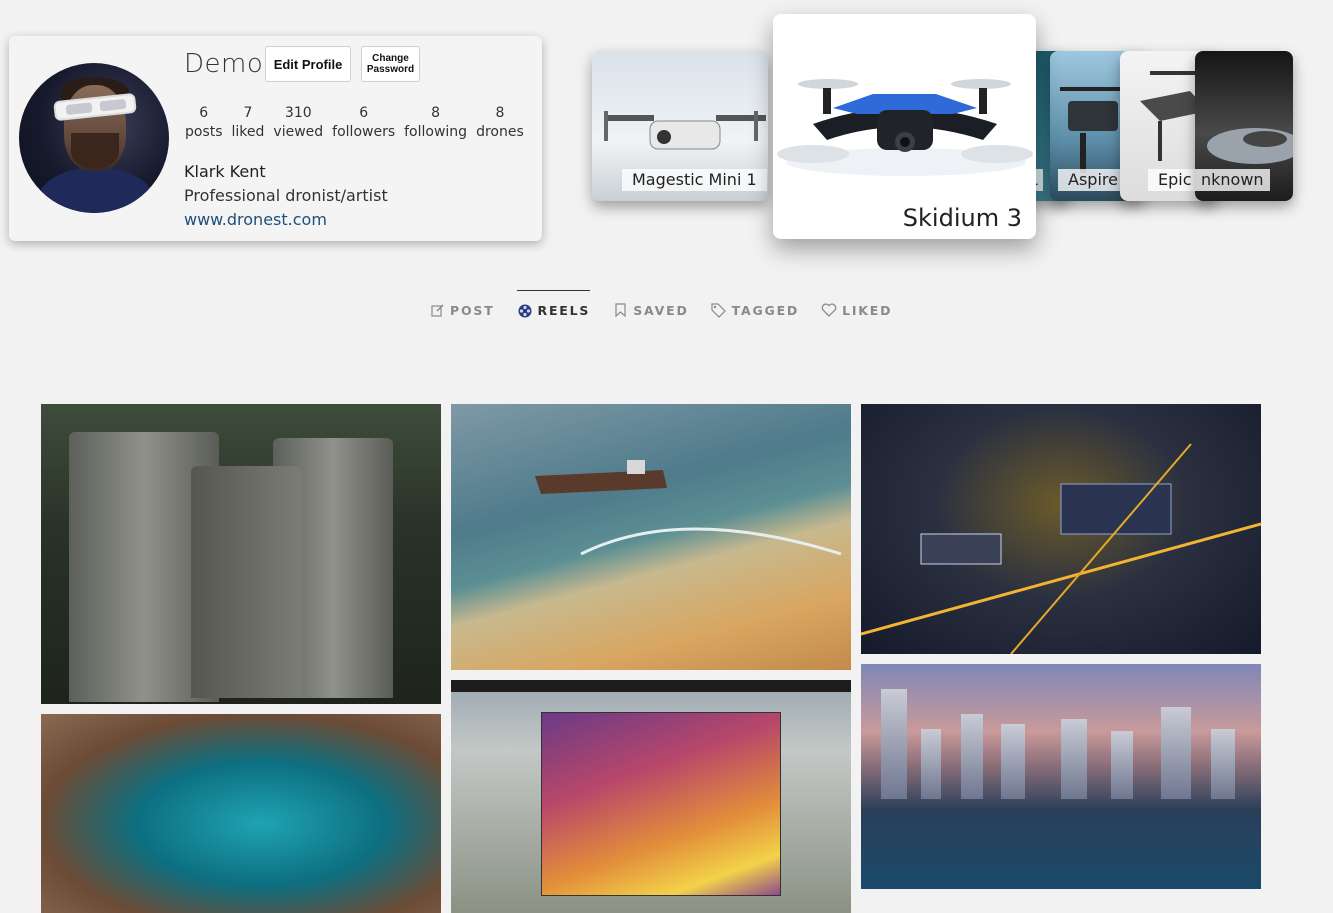 The width and height of the screenshot is (1333, 913). What do you see at coordinates (437, 310) in the screenshot?
I see `edit-icon` at bounding box center [437, 310].